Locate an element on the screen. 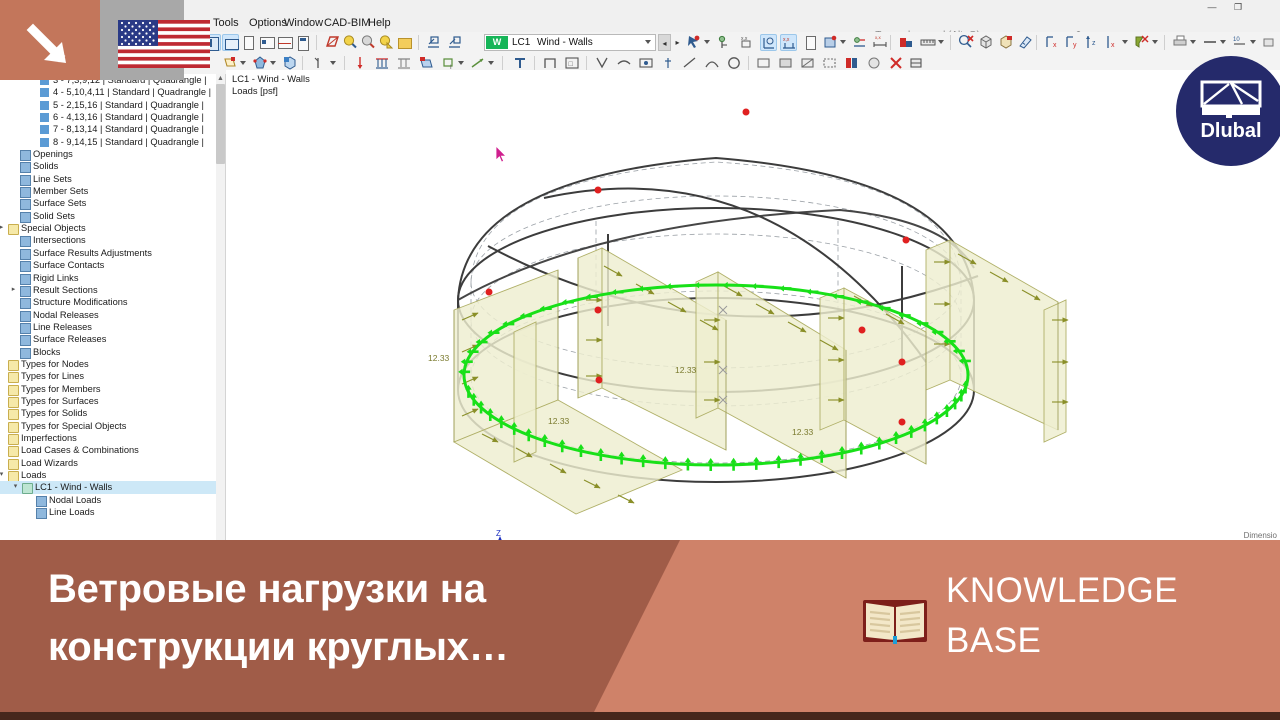  tree-item: Rigid Links is located at coordinates (112, 278).